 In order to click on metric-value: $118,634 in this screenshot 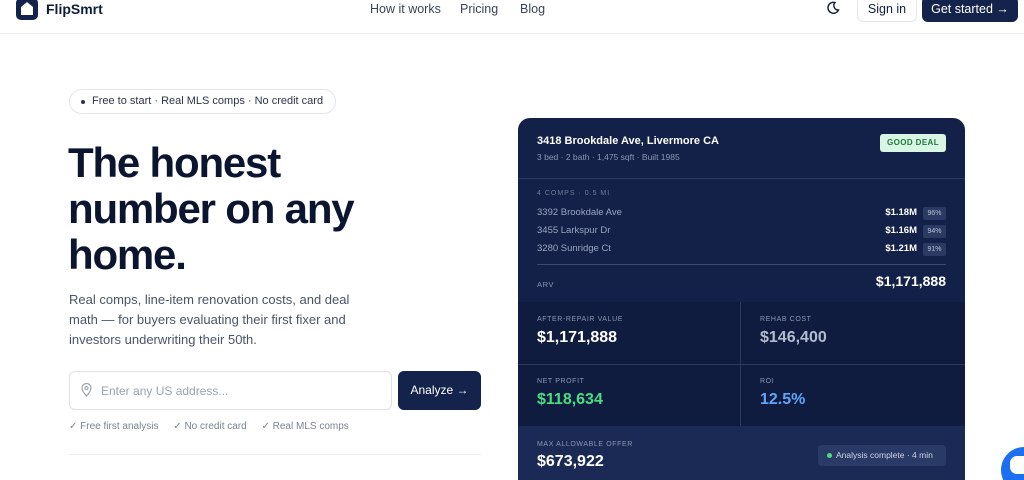, I will do `click(570, 399)`.